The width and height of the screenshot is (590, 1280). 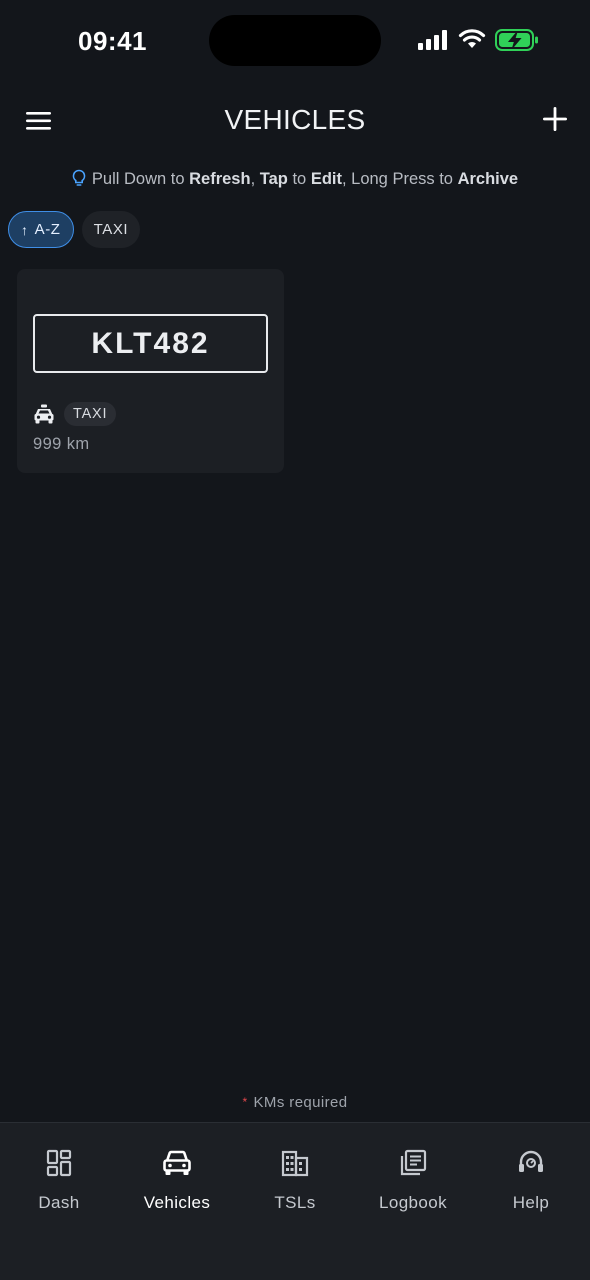 I want to click on tab-help: Help, so click(x=531, y=1180).